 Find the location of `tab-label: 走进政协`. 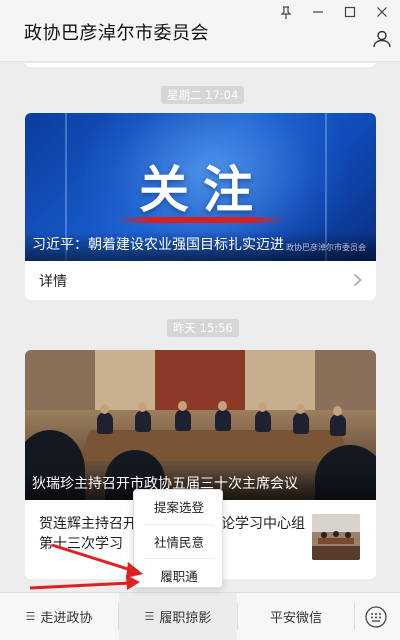

tab-label: 走进政协 is located at coordinates (66, 618).